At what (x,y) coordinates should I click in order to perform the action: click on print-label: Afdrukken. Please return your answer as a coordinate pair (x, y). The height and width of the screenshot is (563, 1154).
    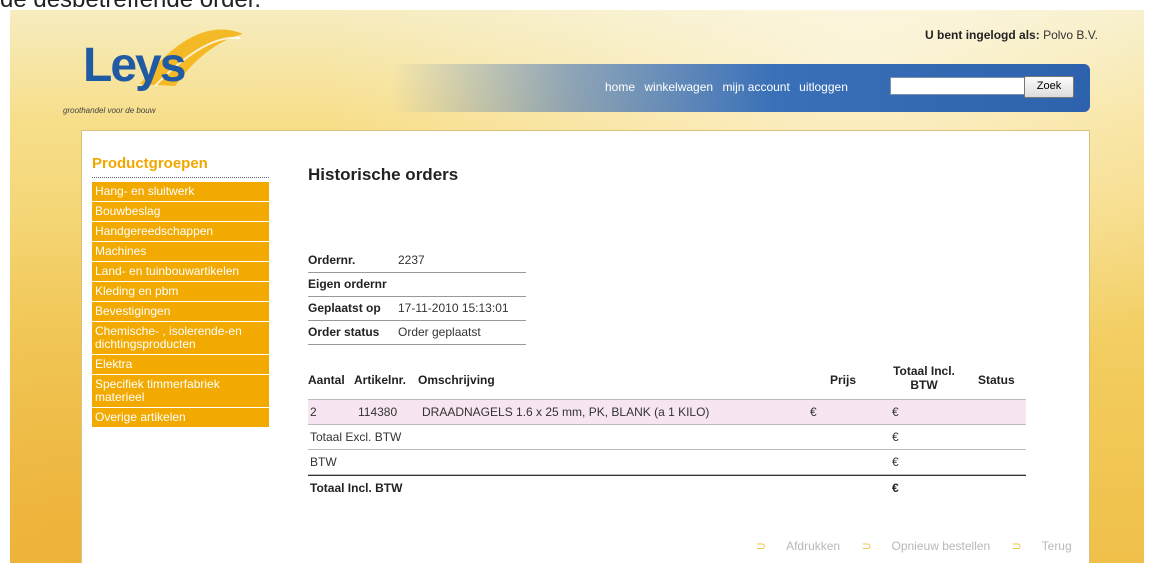
    Looking at the image, I should click on (813, 546).